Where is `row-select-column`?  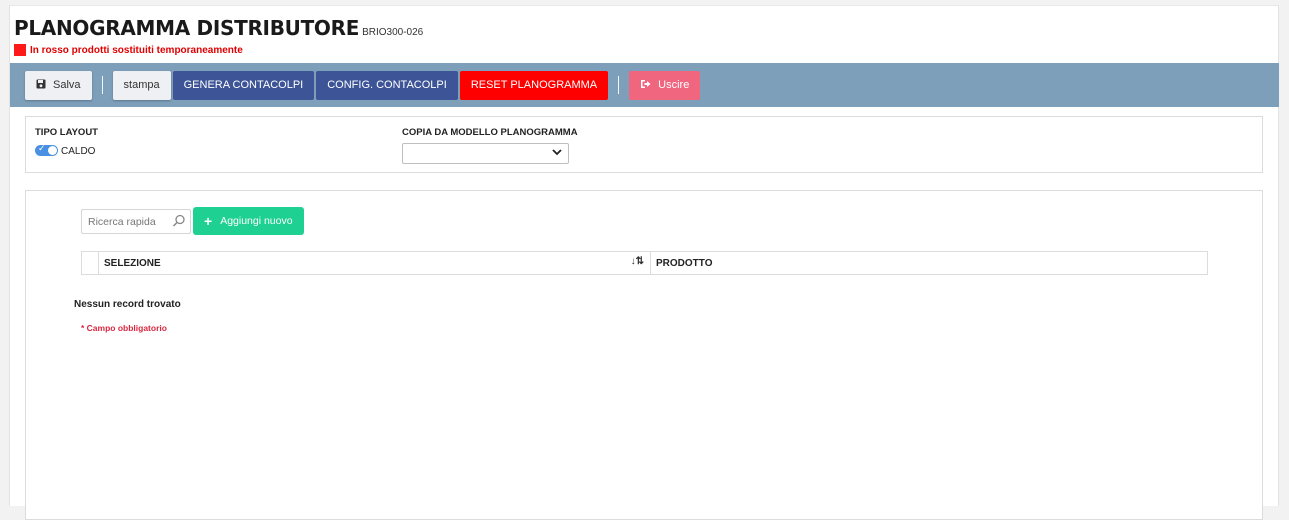
row-select-column is located at coordinates (90, 263).